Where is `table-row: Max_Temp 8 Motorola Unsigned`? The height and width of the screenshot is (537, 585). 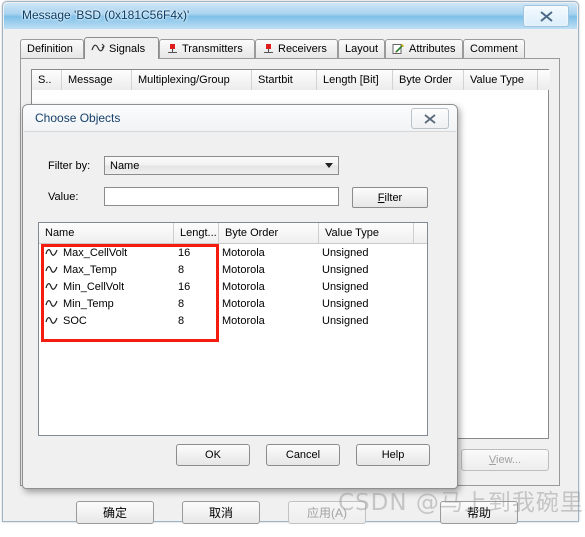 table-row: Max_Temp 8 Motorola Unsigned is located at coordinates (233, 269).